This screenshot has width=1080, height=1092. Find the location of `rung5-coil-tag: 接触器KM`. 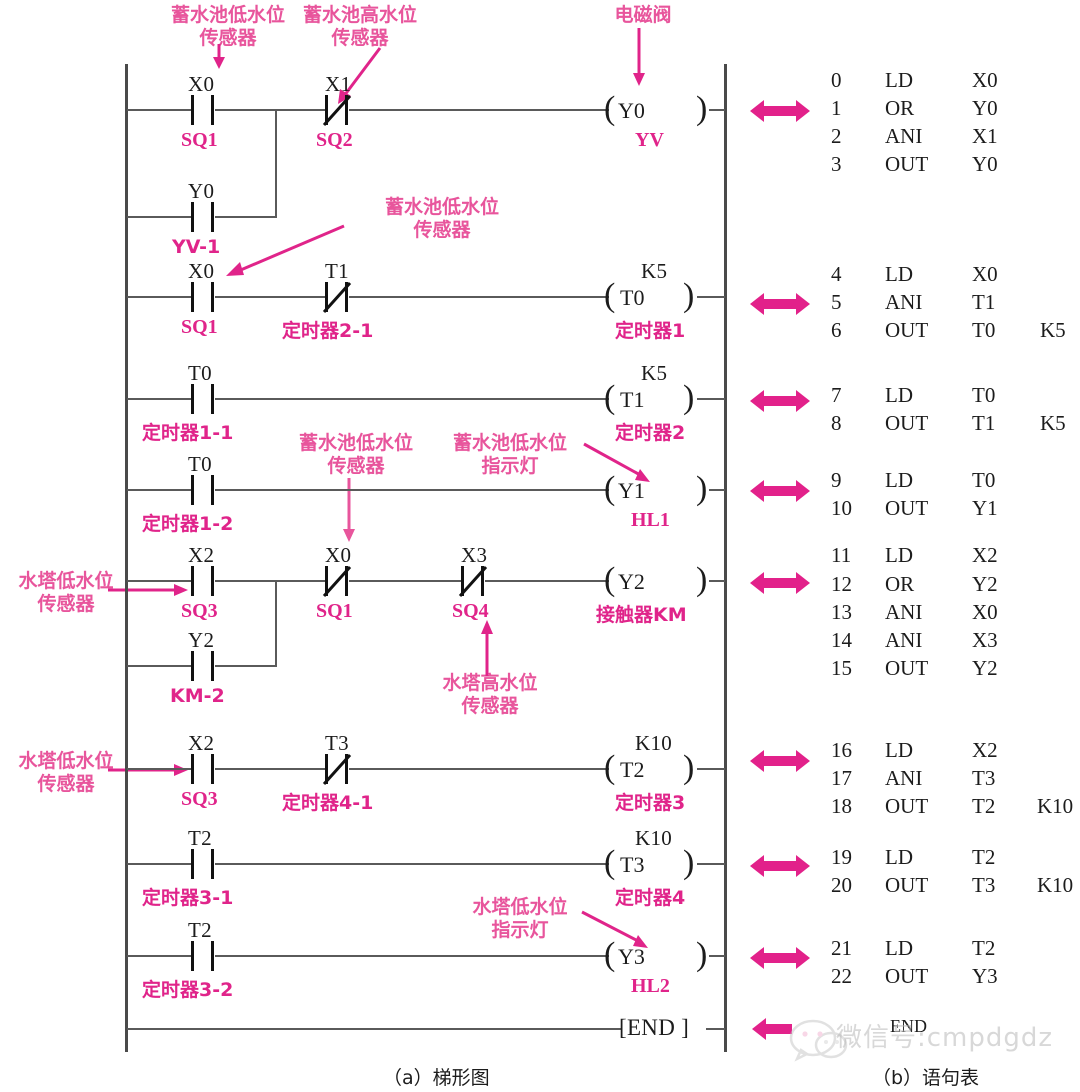

rung5-coil-tag: 接触器KM is located at coordinates (641, 615).